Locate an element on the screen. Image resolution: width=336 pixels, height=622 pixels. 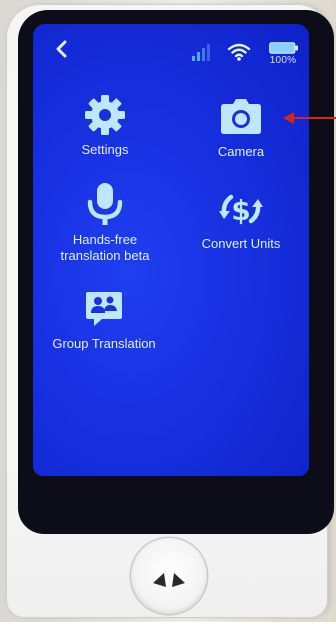
camera-icon is located at coordinates (241, 117).